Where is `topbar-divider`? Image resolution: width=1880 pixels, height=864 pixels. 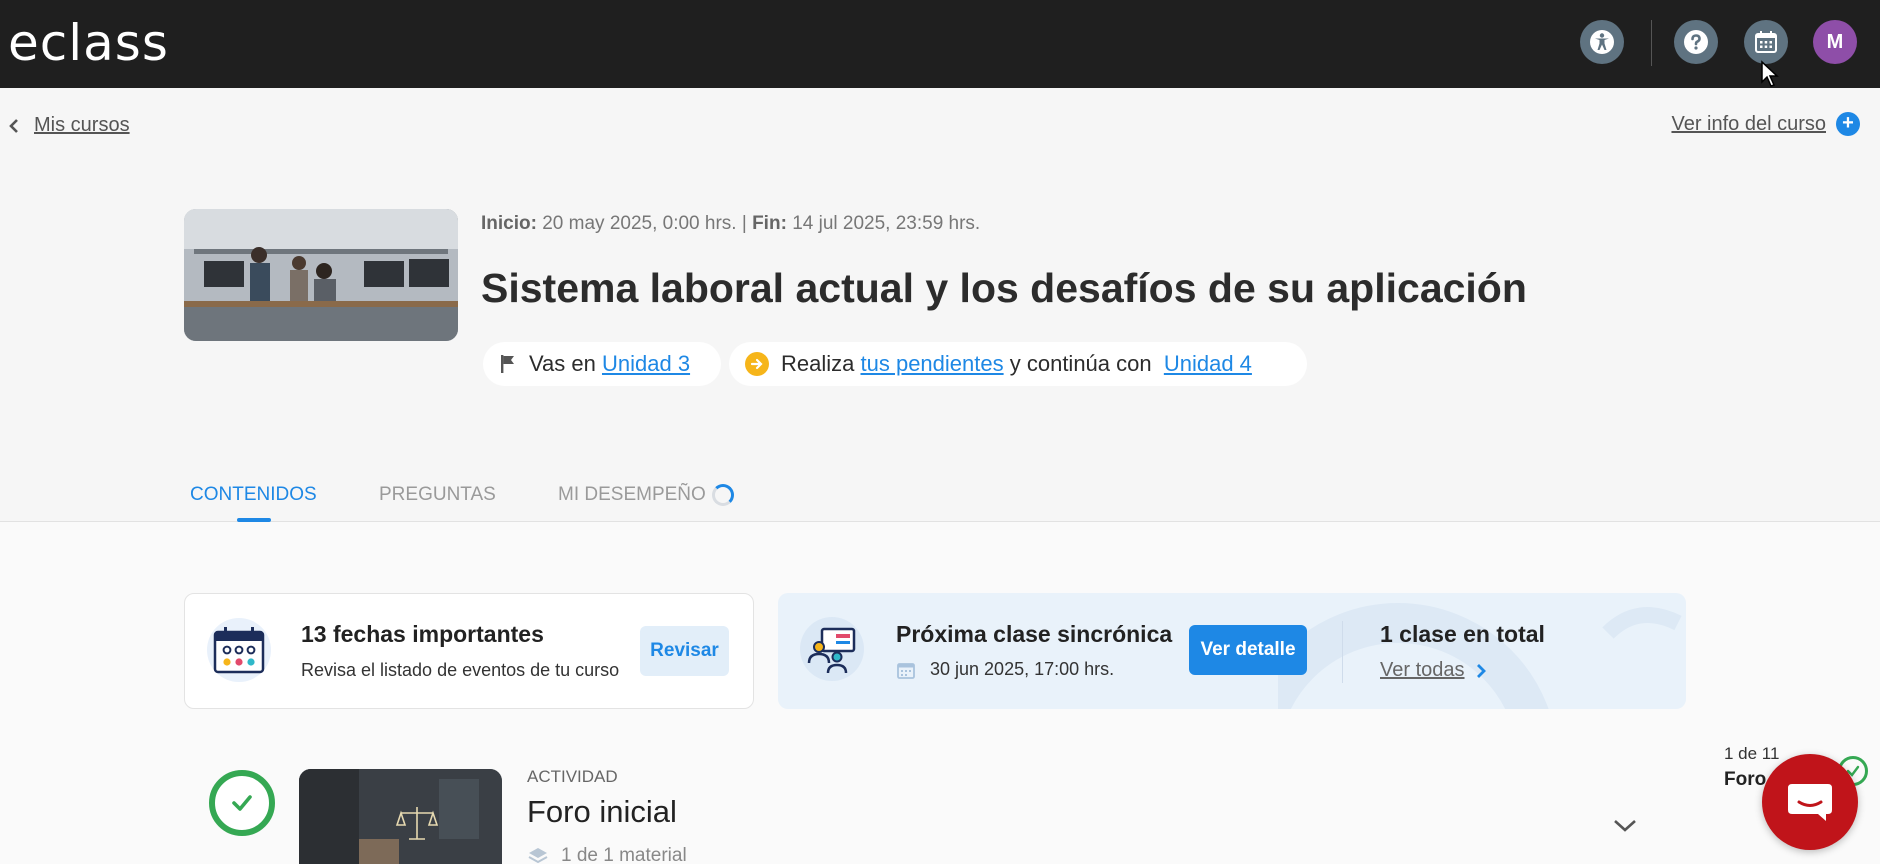
topbar-divider is located at coordinates (1651, 43).